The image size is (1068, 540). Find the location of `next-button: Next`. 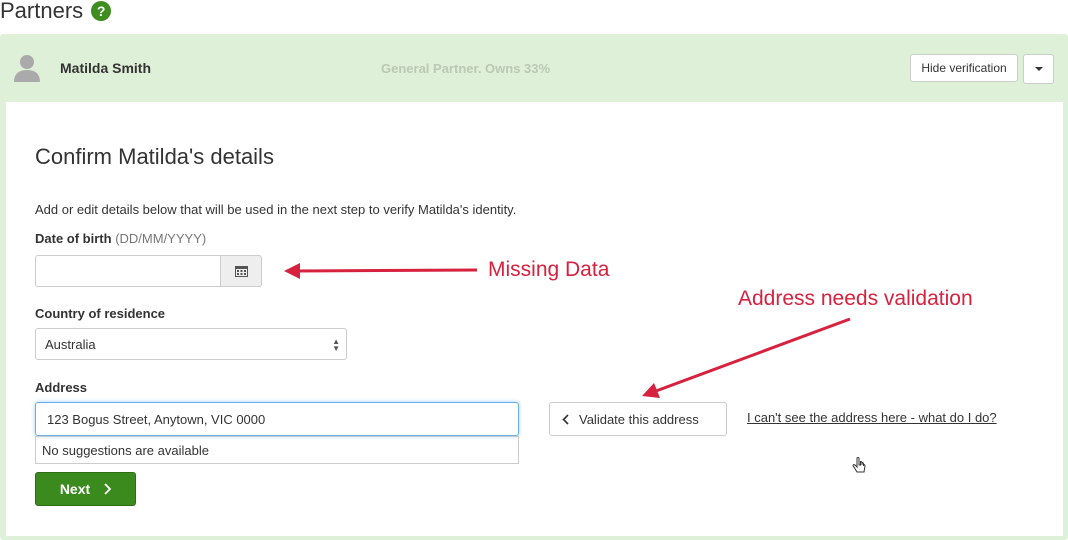

next-button: Next is located at coordinates (85, 489).